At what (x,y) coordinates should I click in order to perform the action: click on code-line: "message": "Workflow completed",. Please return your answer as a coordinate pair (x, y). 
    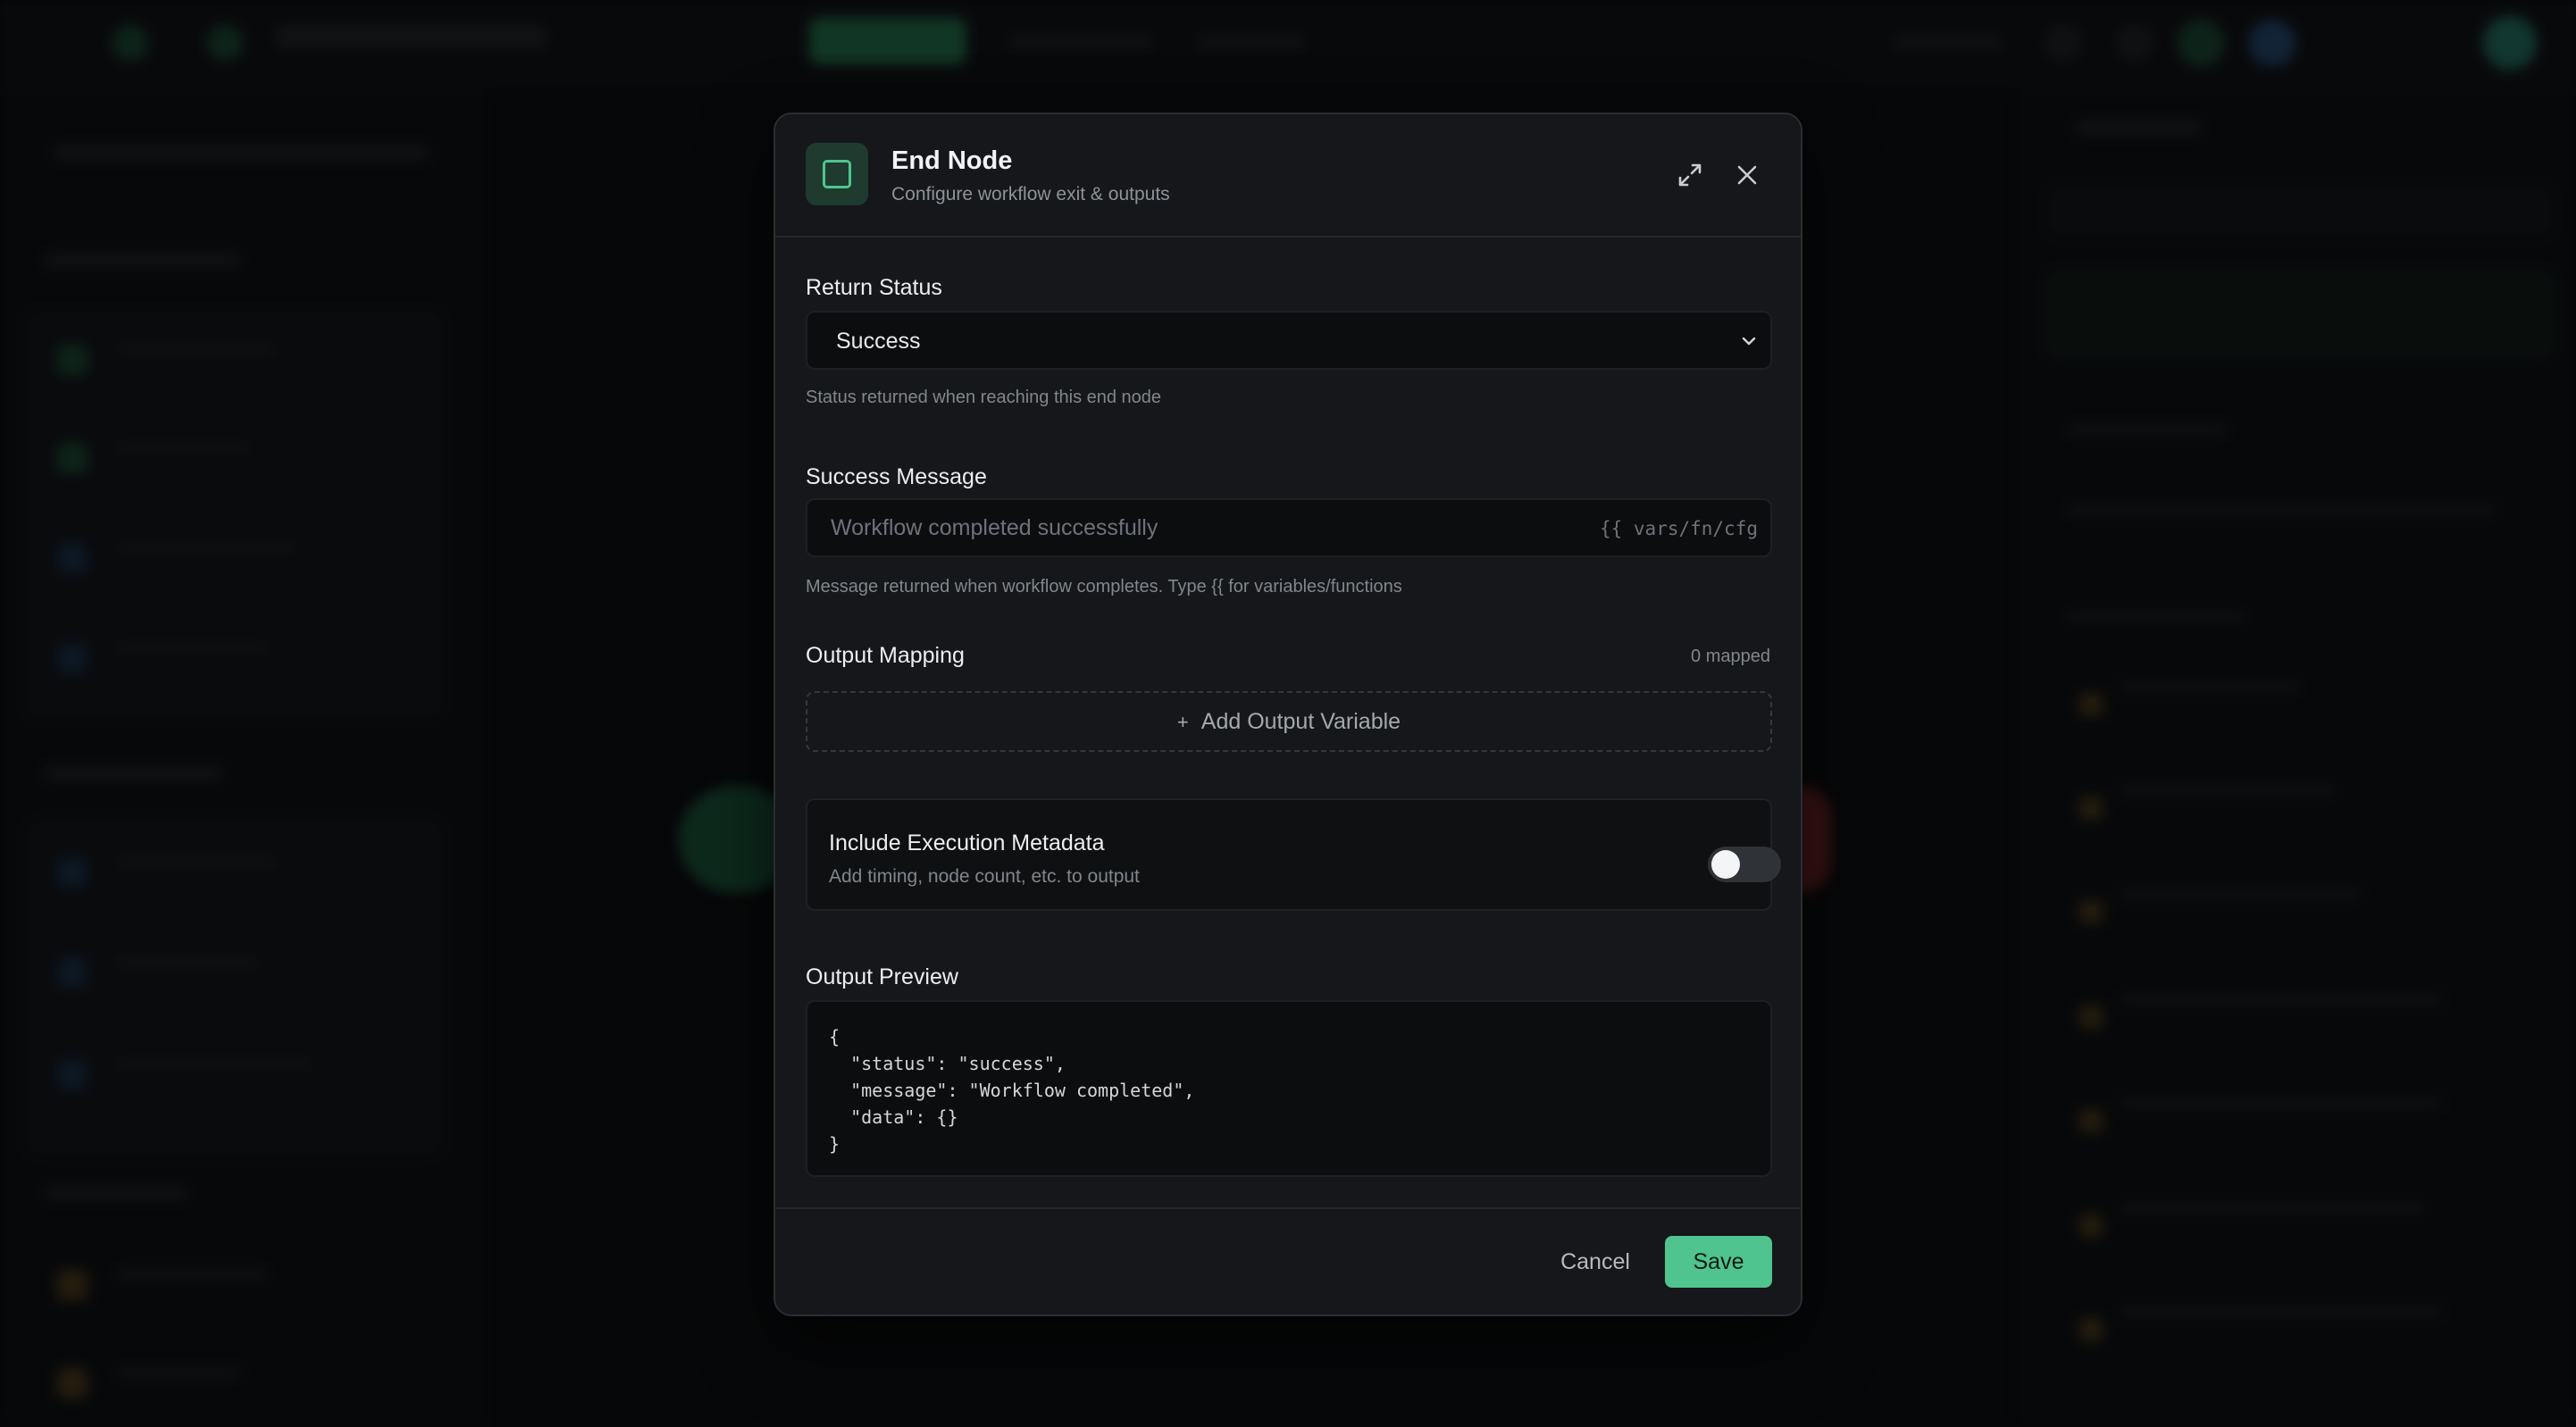
    Looking at the image, I should click on (1012, 1090).